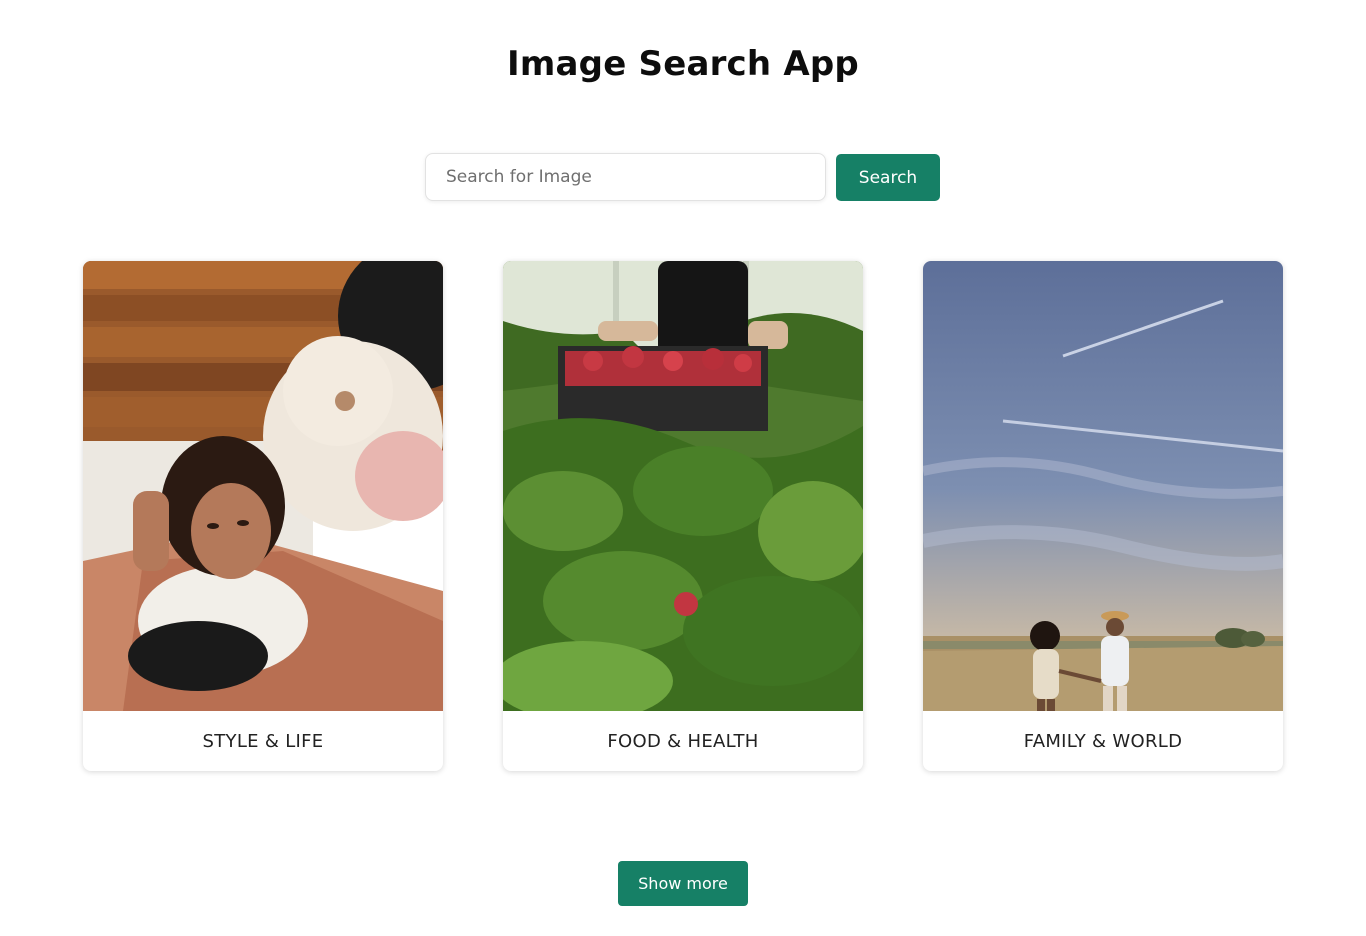 This screenshot has height=936, width=1366. What do you see at coordinates (1103, 741) in the screenshot?
I see `card-label: FAMILY & WORLD` at bounding box center [1103, 741].